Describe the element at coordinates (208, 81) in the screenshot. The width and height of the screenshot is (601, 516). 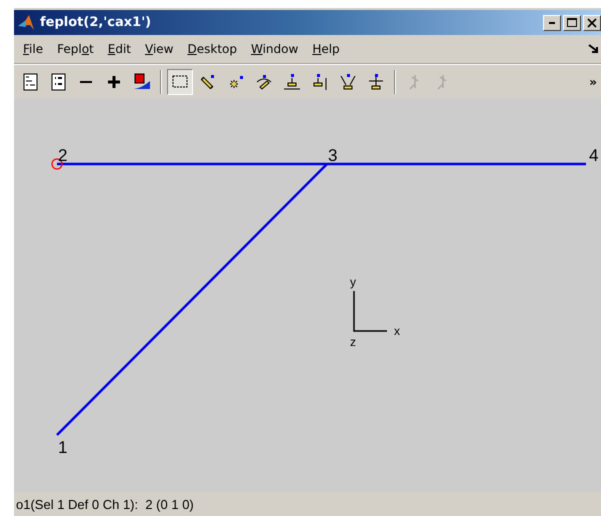
I see `pointer-icon` at that location.